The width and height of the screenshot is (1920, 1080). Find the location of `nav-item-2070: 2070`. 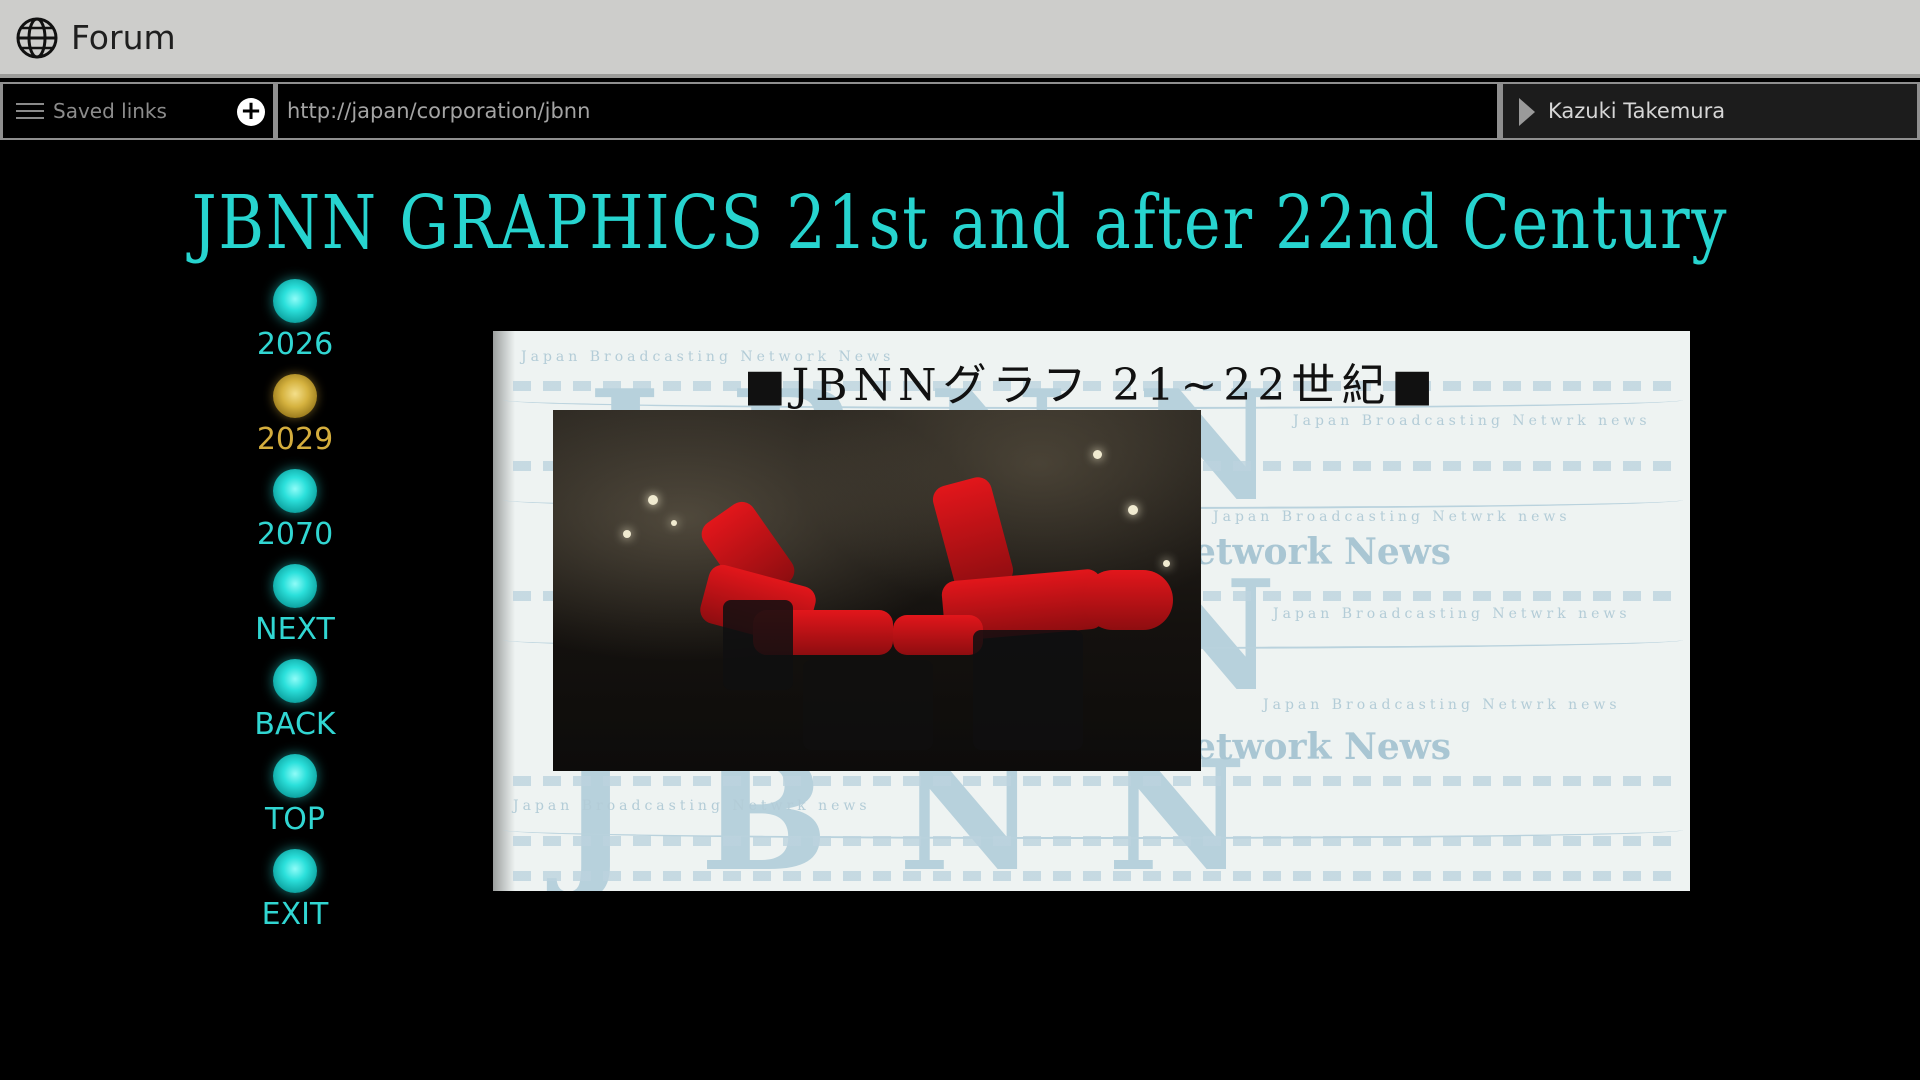

nav-item-2070: 2070 is located at coordinates (295, 510).